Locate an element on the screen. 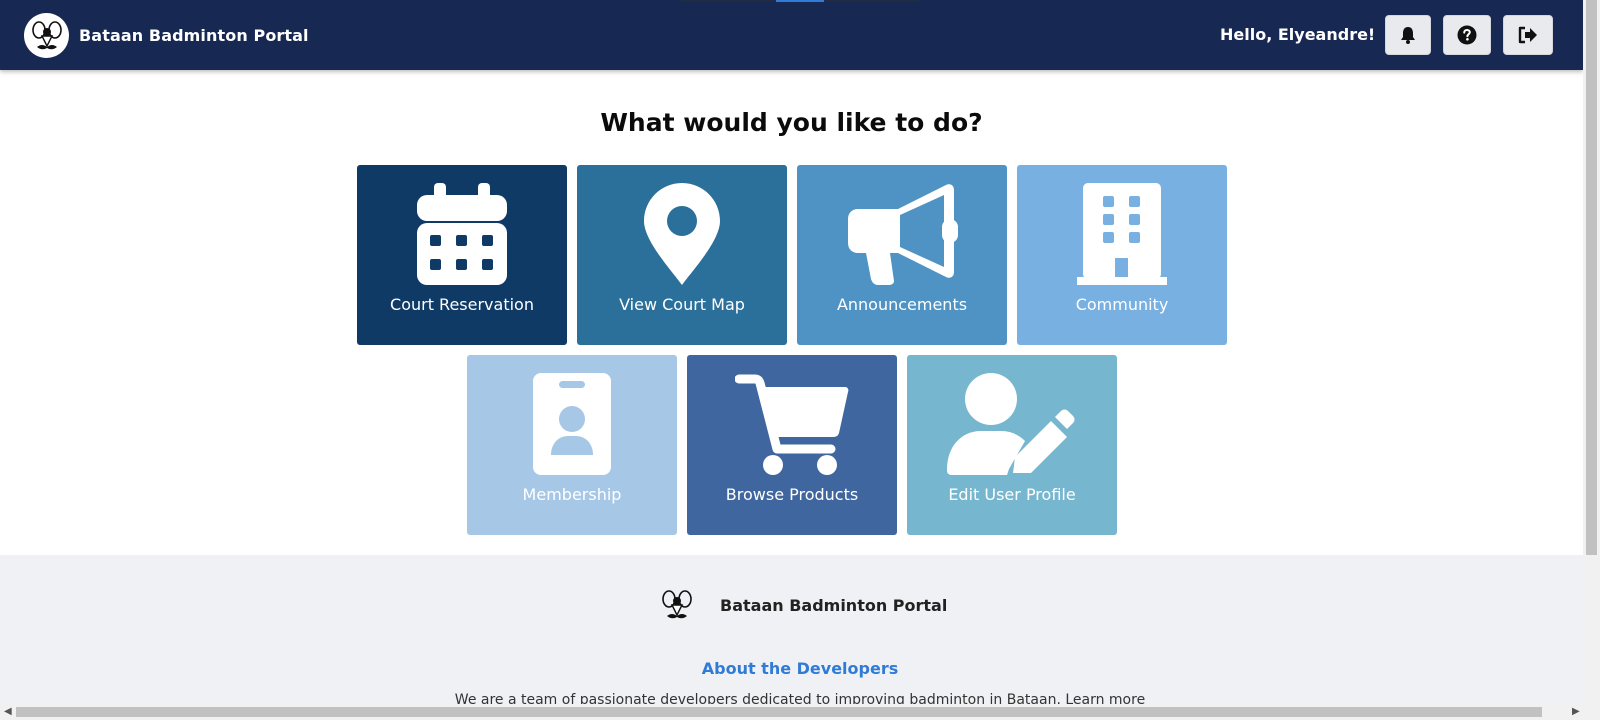 The height and width of the screenshot is (720, 1600). view-court-map-tile: View Court Map is located at coordinates (682, 255).